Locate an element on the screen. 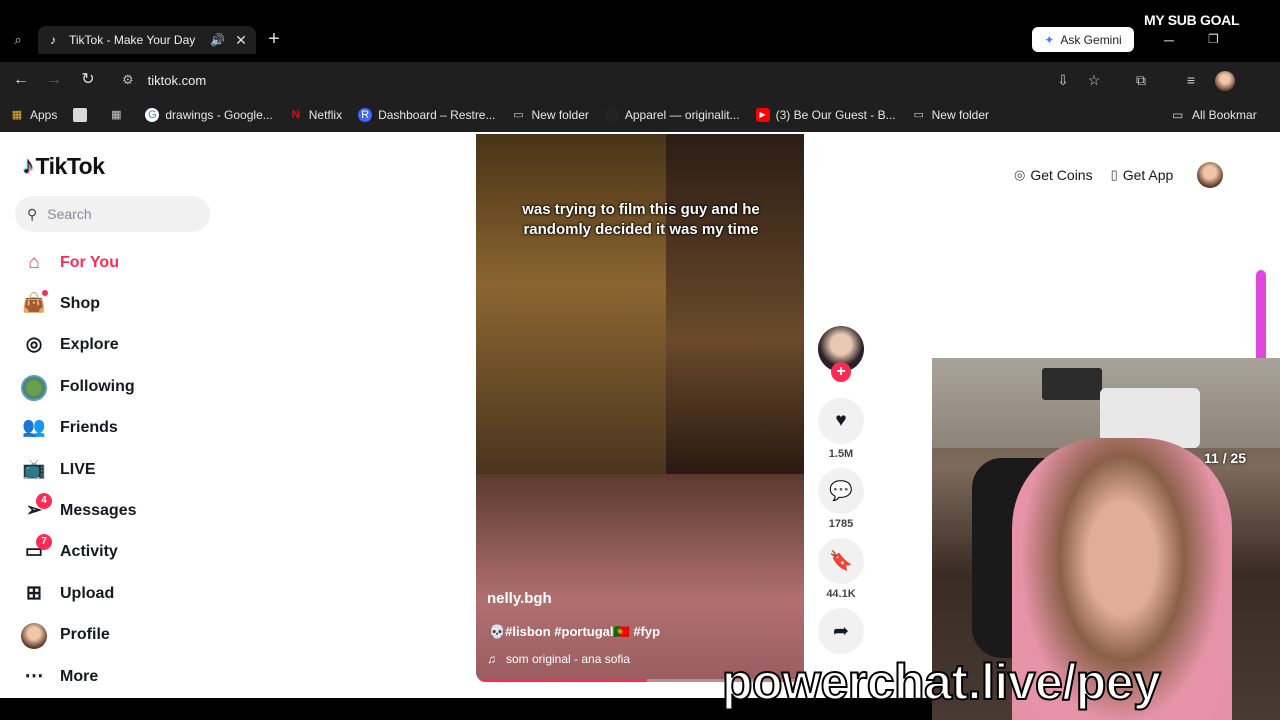 This screenshot has width=1280, height=720. heart-icon: ♥ is located at coordinates (841, 421).